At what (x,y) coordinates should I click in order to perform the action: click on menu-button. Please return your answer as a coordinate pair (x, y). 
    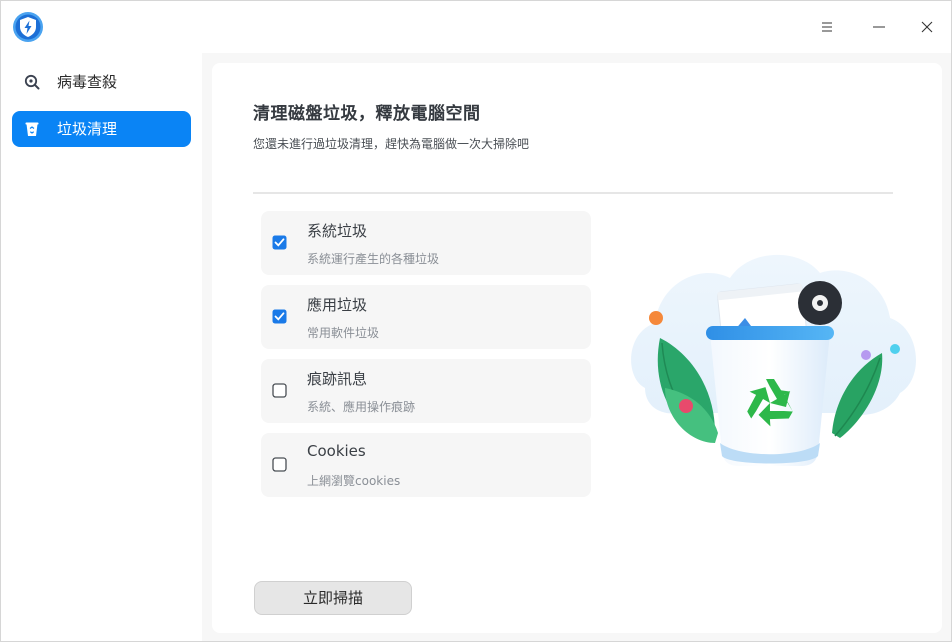
    Looking at the image, I should click on (827, 27).